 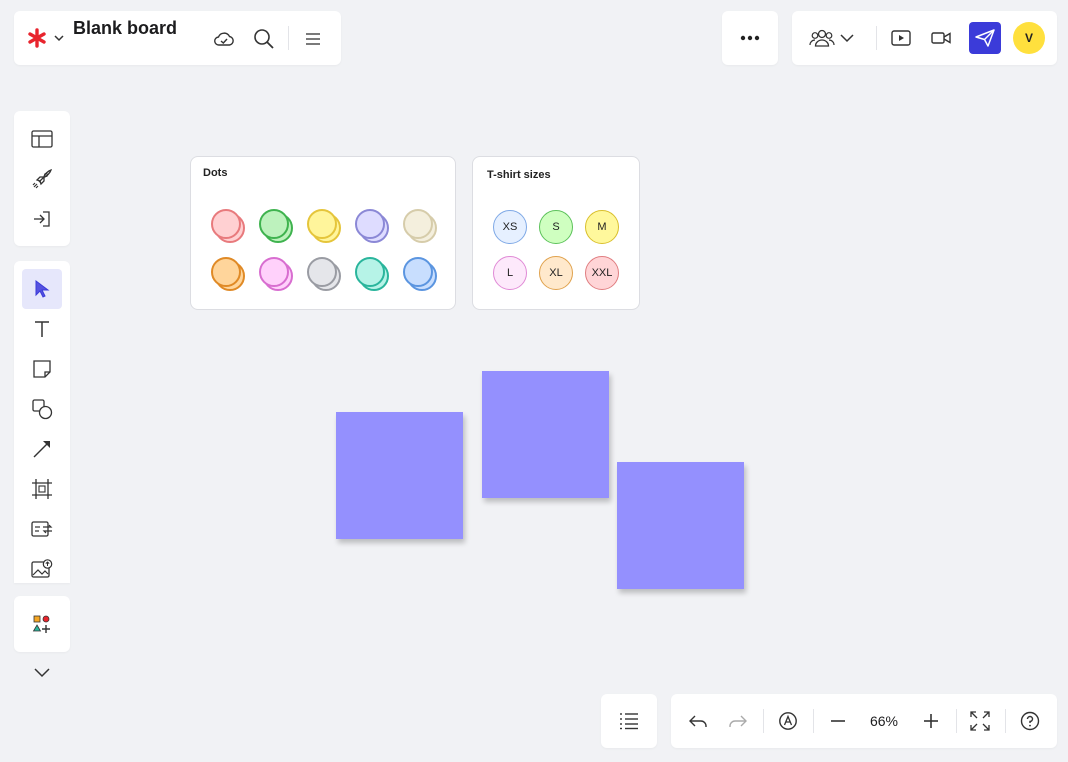 I want to click on connector-tool-button, so click(x=42, y=449).